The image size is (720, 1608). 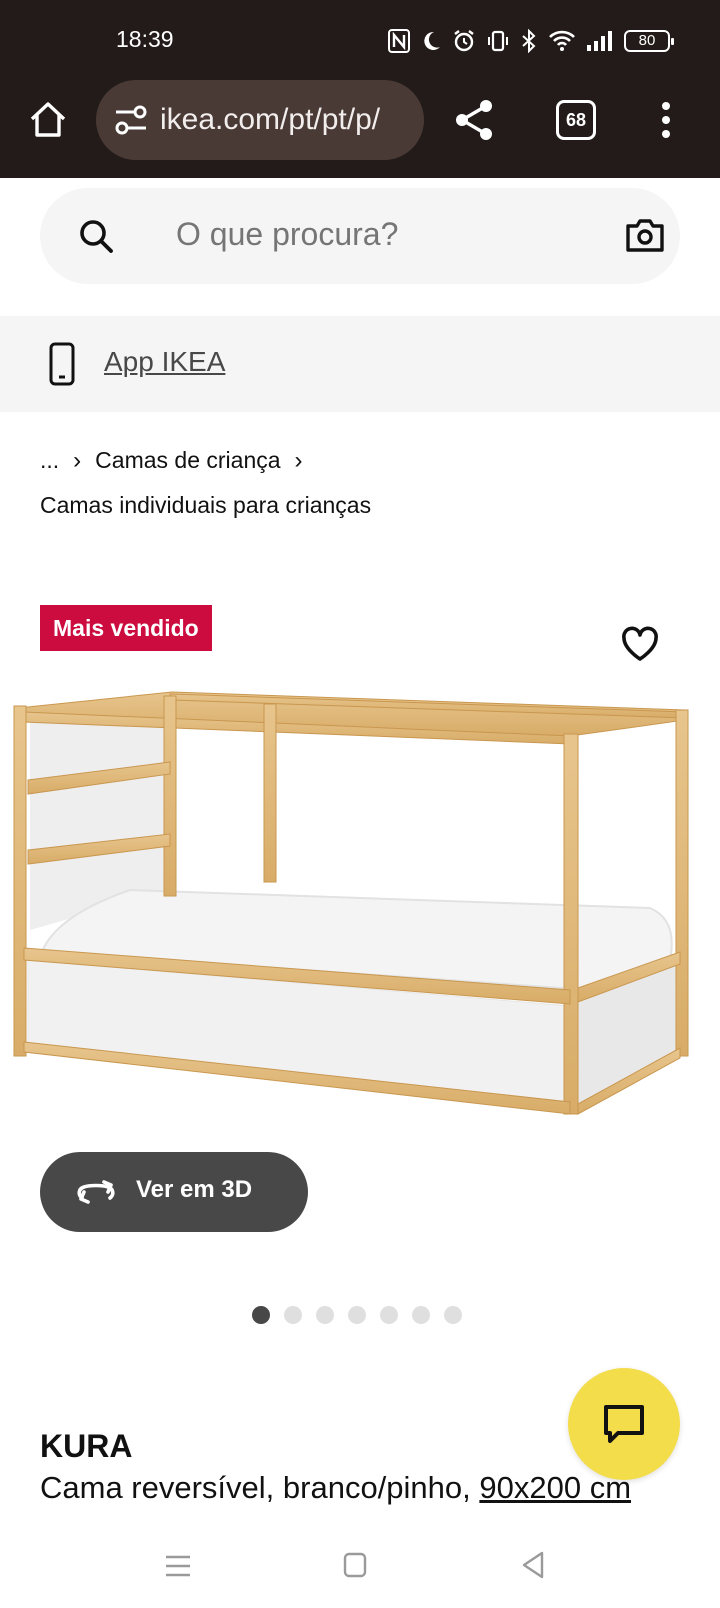 What do you see at coordinates (355, 1565) in the screenshot?
I see `nav-home-icon` at bounding box center [355, 1565].